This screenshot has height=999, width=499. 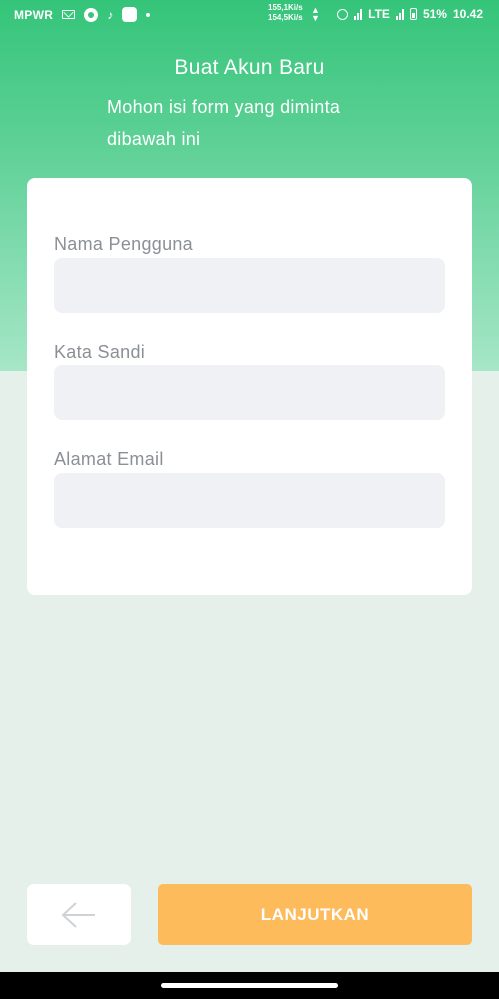 I want to click on password-input, so click(x=249, y=392).